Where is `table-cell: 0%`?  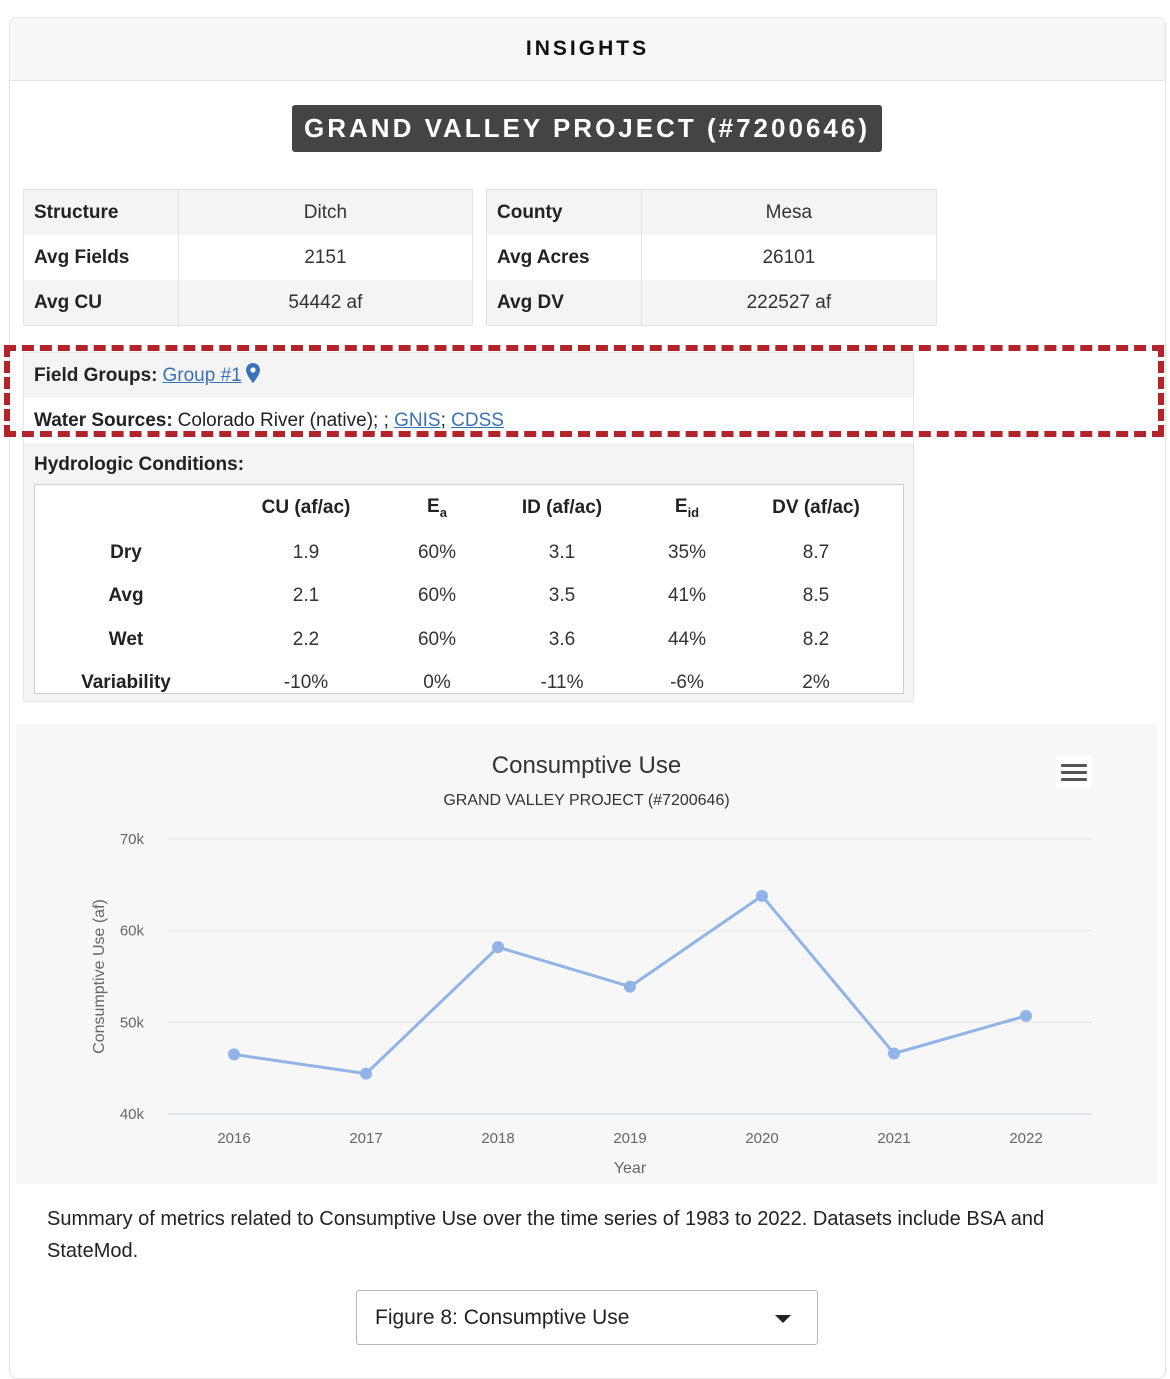 table-cell: 0% is located at coordinates (437, 683).